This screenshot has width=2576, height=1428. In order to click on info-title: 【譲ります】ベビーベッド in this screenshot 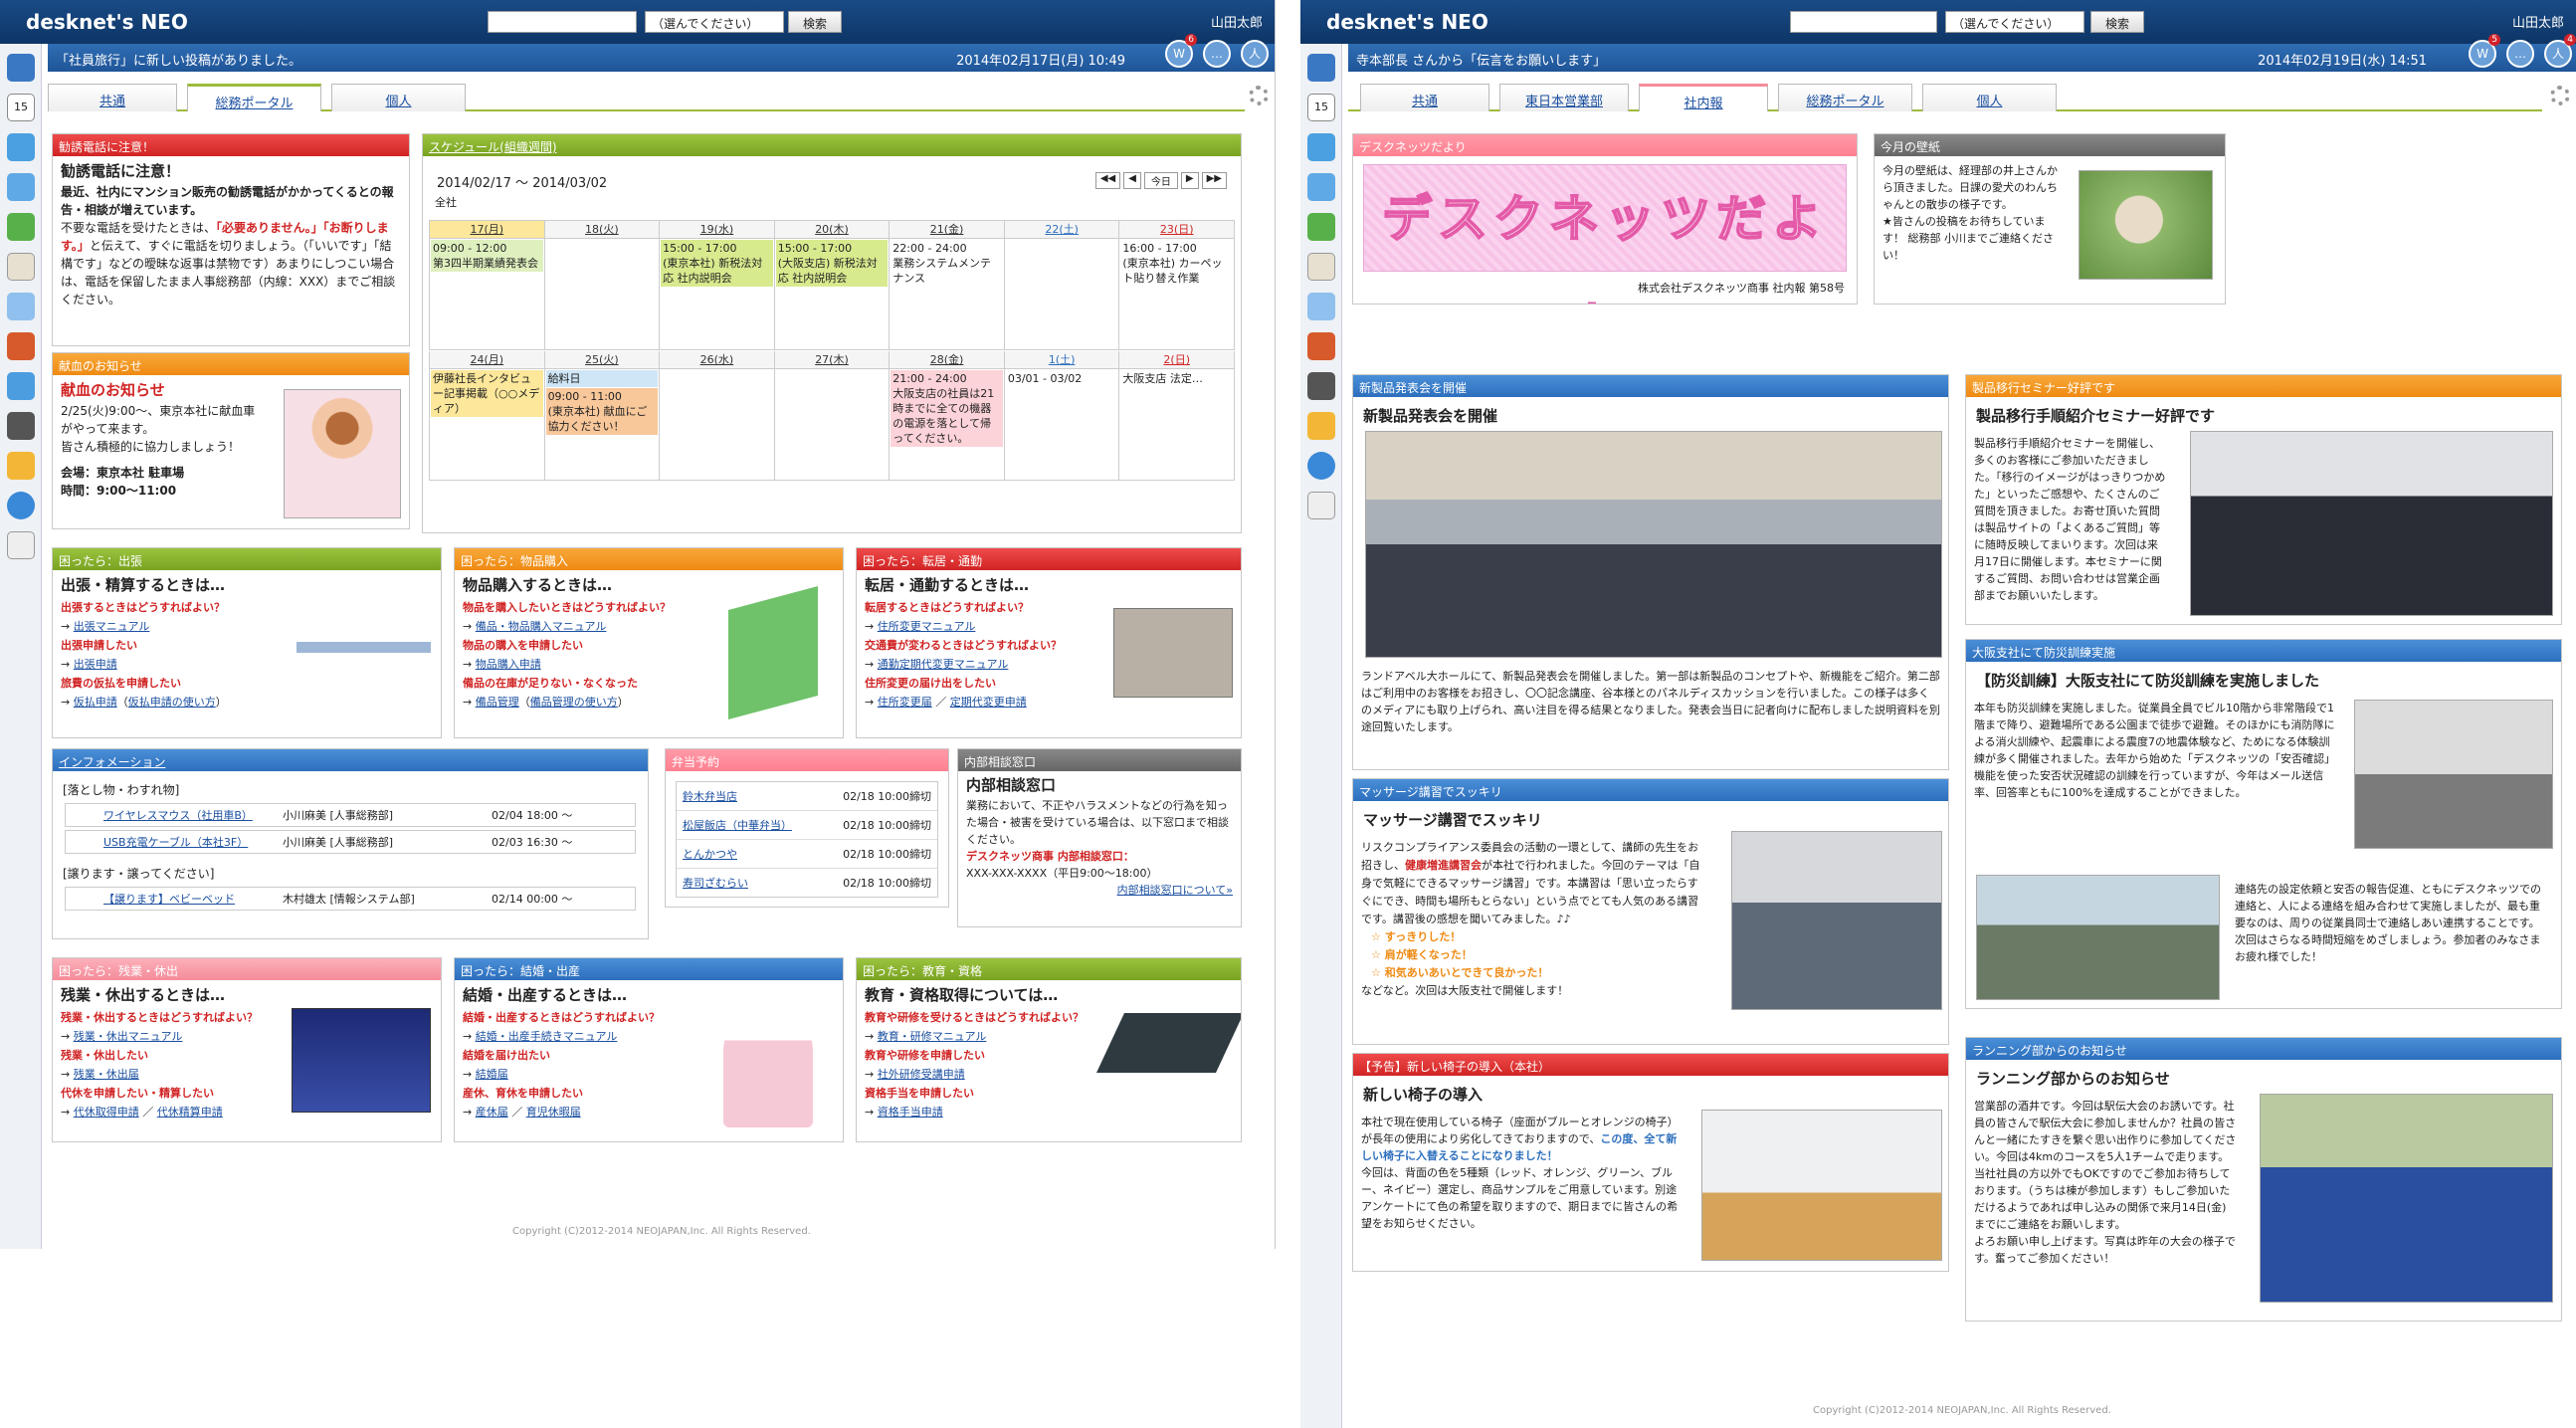, I will do `click(163, 899)`.